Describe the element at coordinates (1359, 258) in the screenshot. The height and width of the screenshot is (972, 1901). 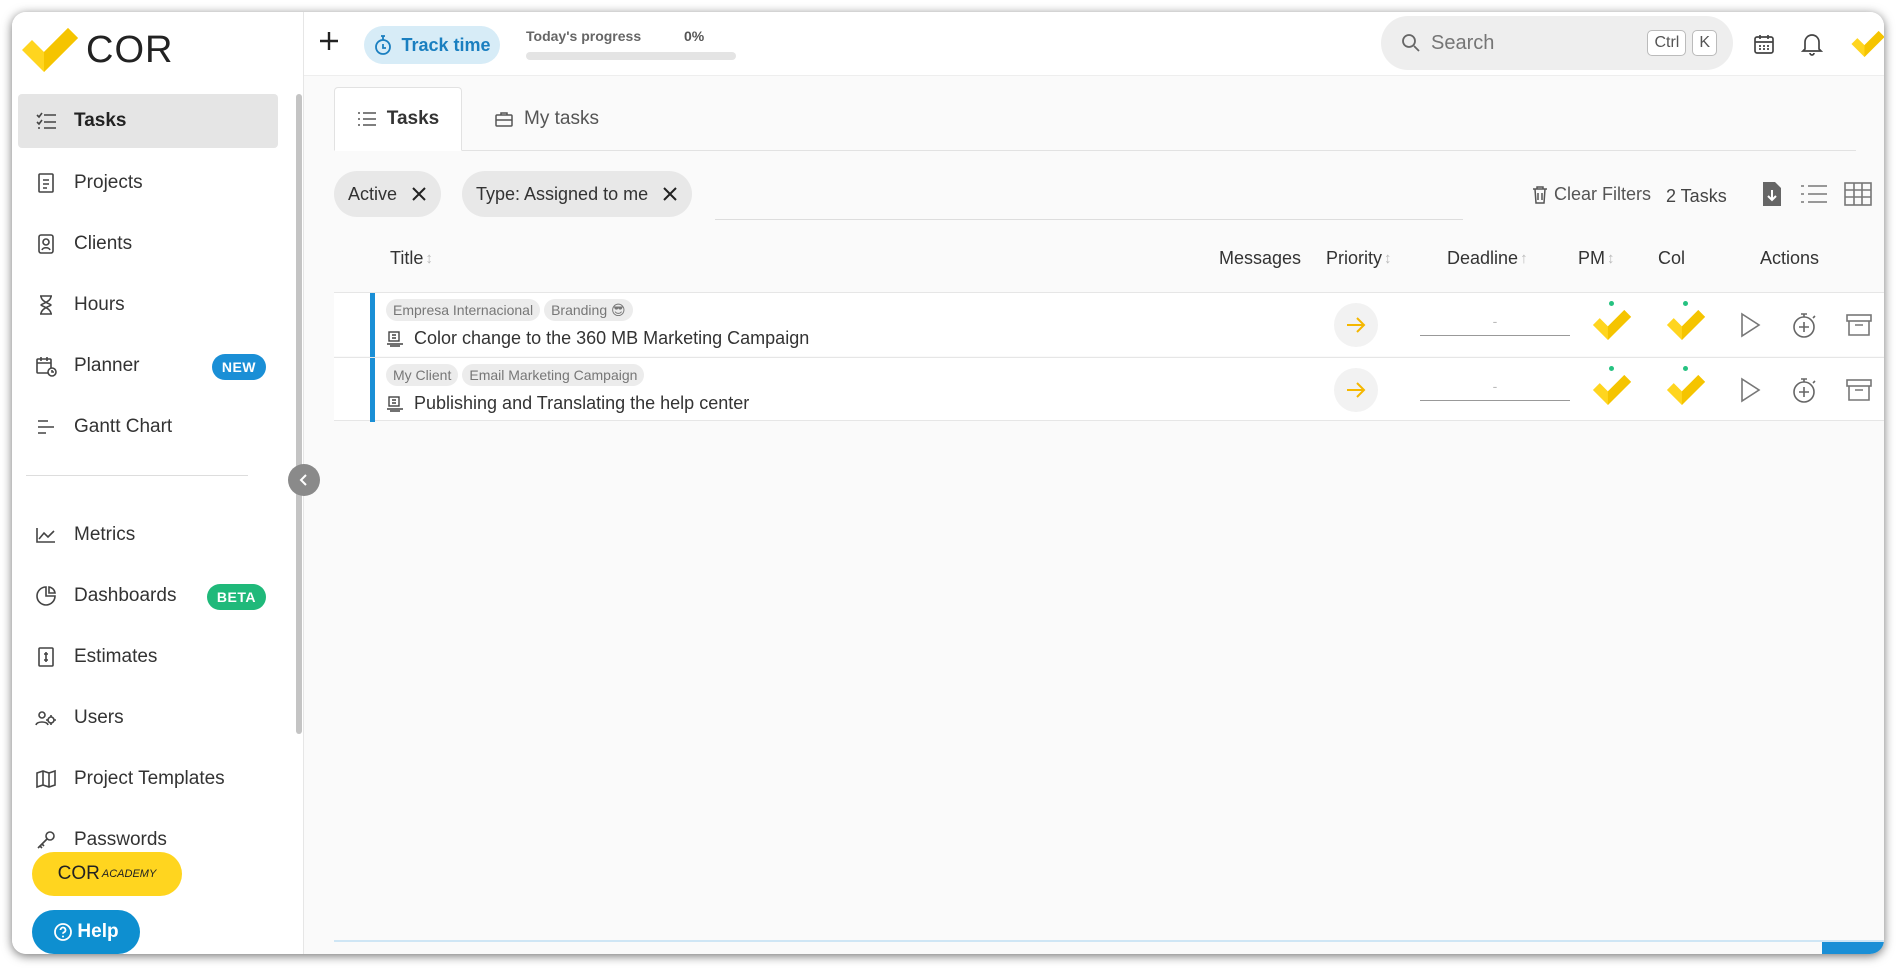
I see `column-header-priority: Priority ↕` at that location.